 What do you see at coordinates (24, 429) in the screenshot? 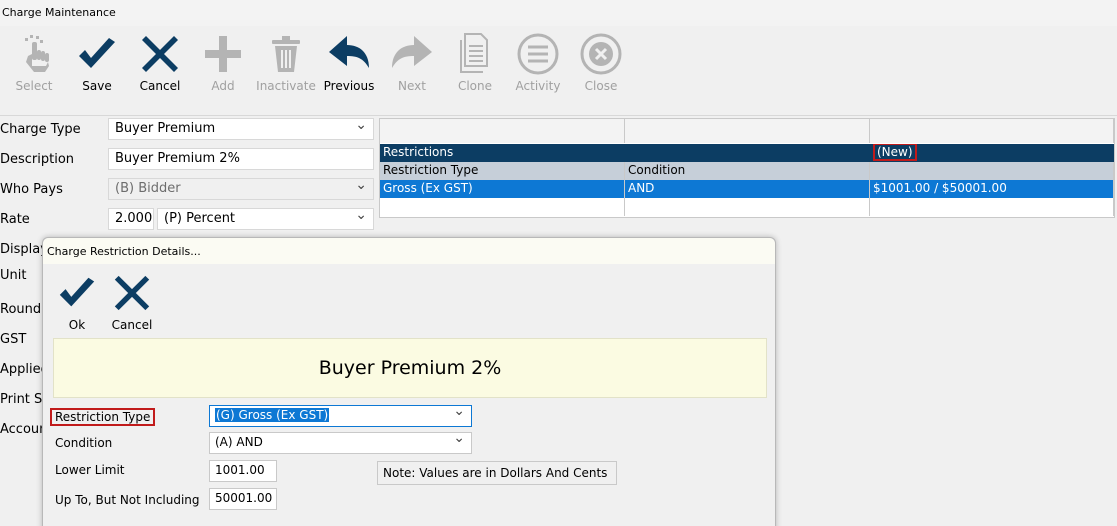
I see `account-label: Accoun` at bounding box center [24, 429].